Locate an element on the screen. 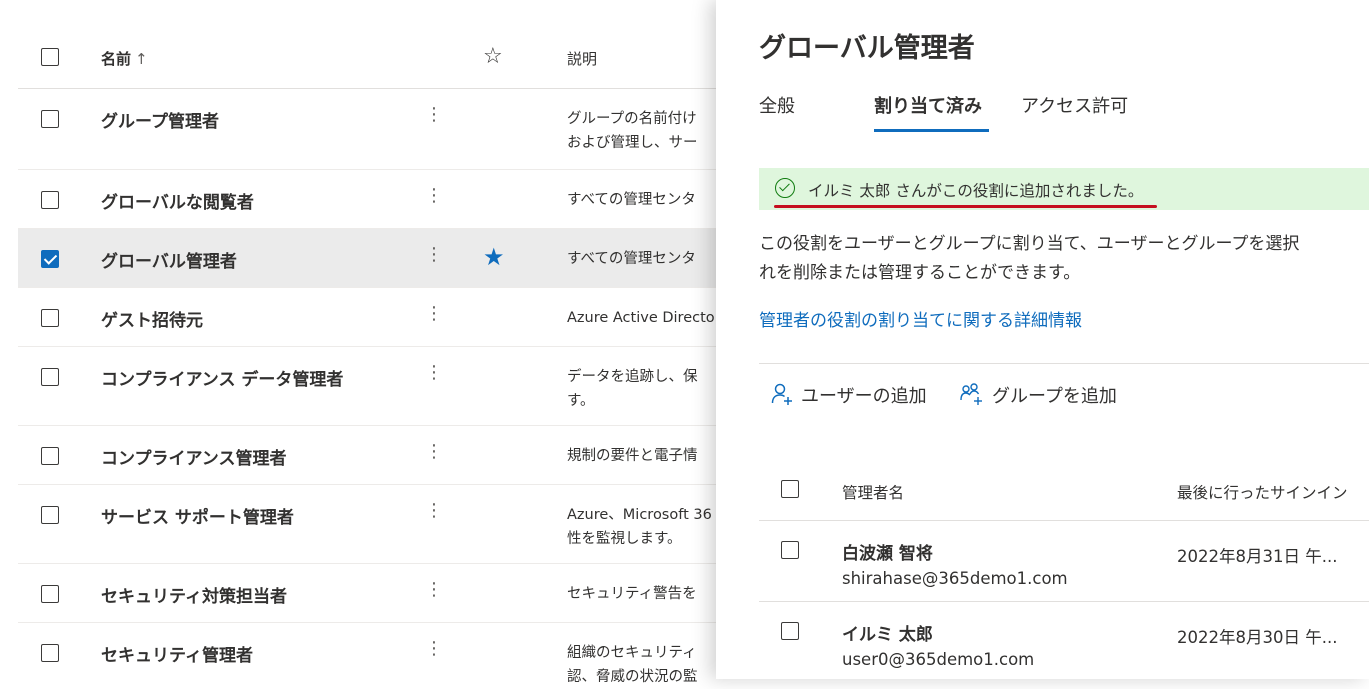 The image size is (1369, 689). tab-general: 全般 is located at coordinates (777, 105).